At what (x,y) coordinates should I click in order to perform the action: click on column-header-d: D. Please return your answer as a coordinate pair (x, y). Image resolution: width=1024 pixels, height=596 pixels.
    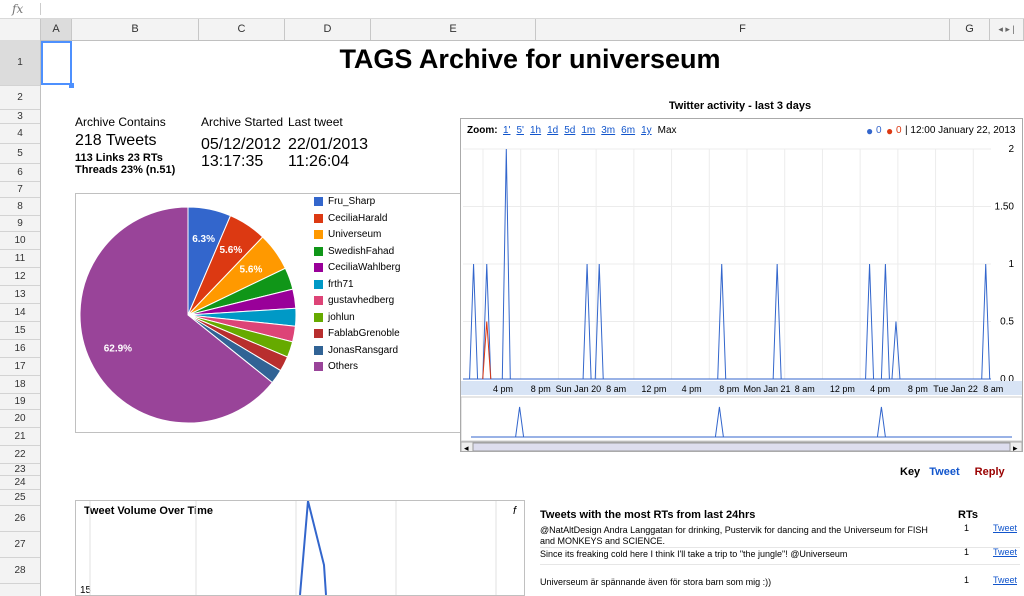
    Looking at the image, I should click on (328, 29).